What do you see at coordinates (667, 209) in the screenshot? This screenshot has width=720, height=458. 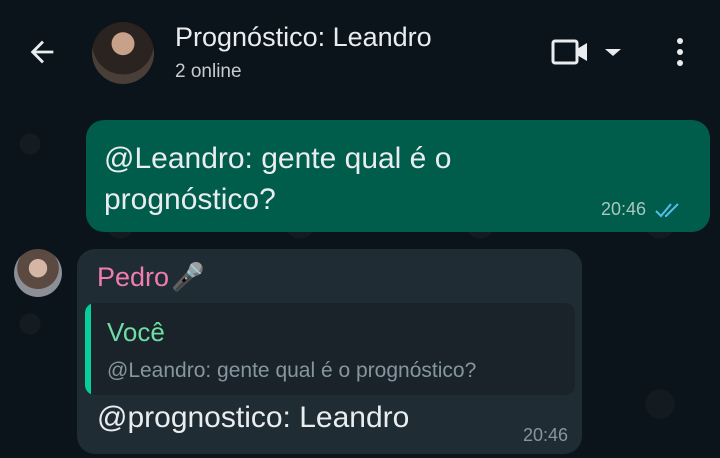 I see `double-check-icon` at bounding box center [667, 209].